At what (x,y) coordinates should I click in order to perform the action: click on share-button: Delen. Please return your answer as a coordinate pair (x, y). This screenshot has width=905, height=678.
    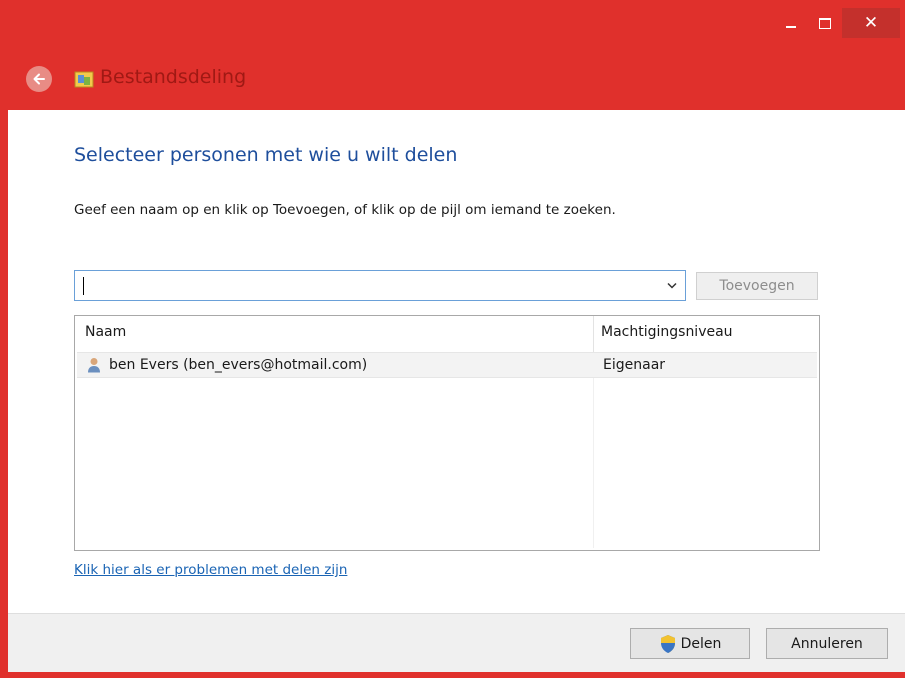
    Looking at the image, I should click on (690, 643).